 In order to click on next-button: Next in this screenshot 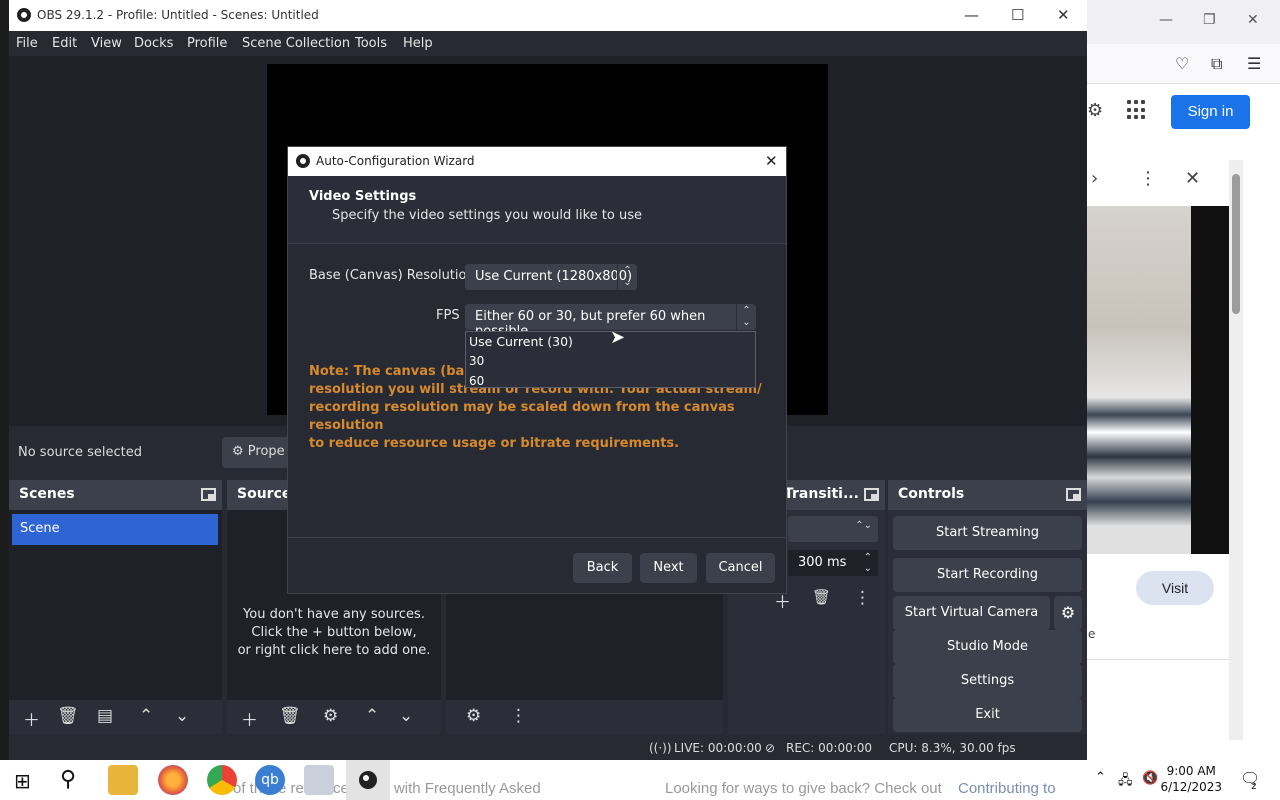, I will do `click(668, 568)`.